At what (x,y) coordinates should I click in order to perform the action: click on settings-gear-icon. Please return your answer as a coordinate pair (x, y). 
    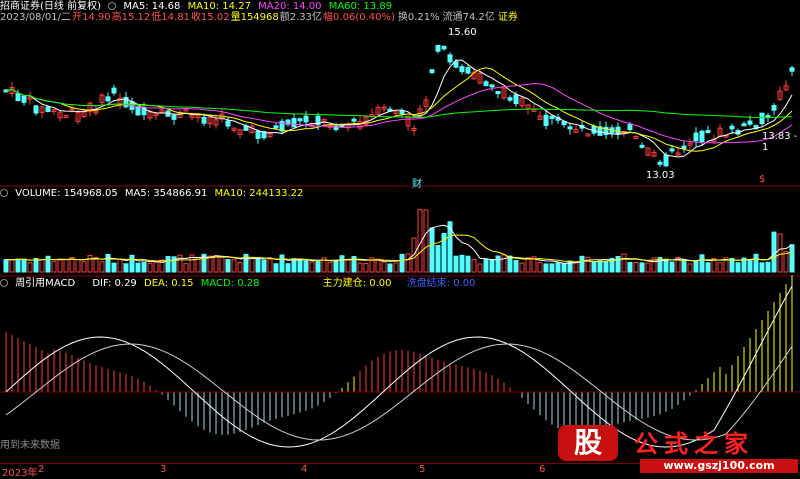
    Looking at the image, I should click on (112, 6).